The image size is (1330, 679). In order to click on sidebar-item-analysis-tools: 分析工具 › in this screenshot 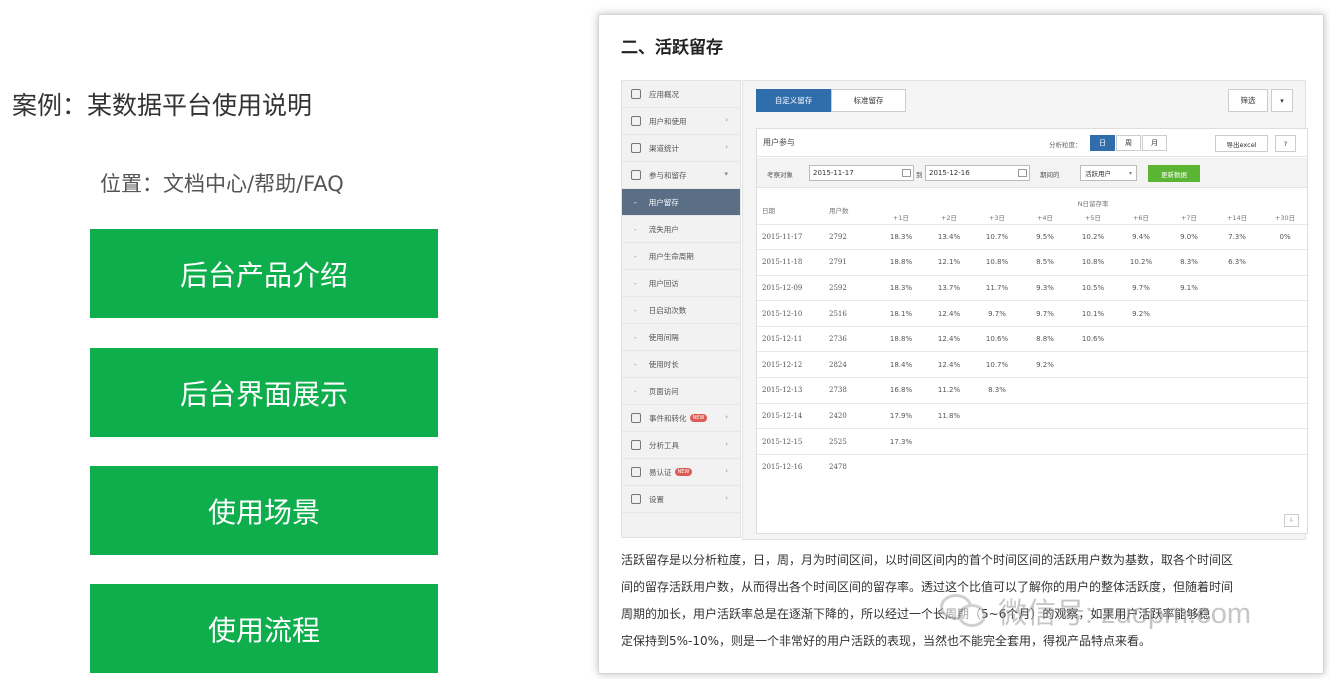, I will do `click(681, 445)`.